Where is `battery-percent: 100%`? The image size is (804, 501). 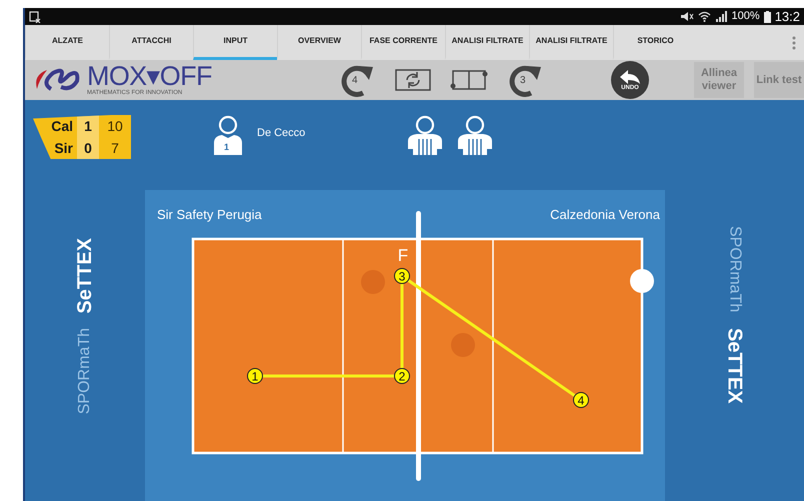 battery-percent: 100% is located at coordinates (746, 16).